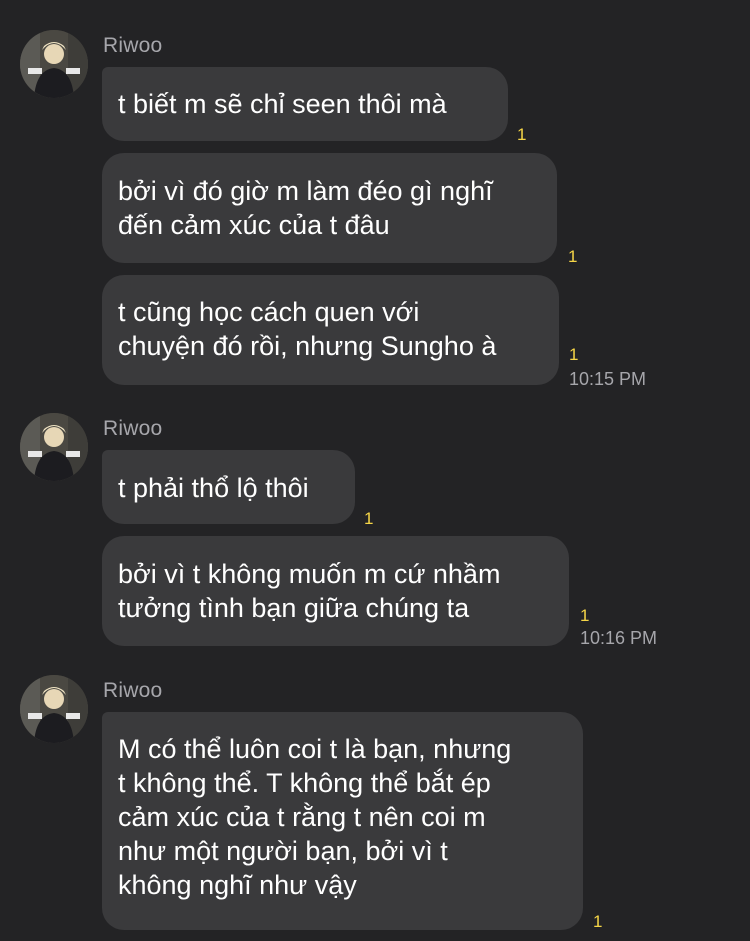 This screenshot has height=941, width=750. Describe the element at coordinates (309, 574) in the screenshot. I see `message-text: bởi vì t không muốn m cứ nhầm` at that location.